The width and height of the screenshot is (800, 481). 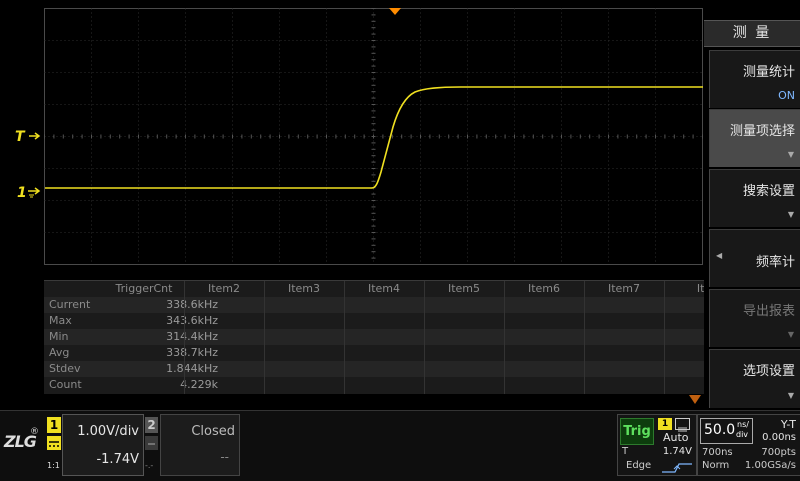 I want to click on ch1-offset-value: -1.74V, so click(x=117, y=459).